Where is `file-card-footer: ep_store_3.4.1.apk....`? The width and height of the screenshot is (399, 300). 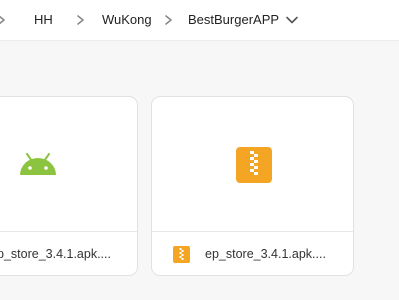 file-card-footer: ep_store_3.4.1.apk.... is located at coordinates (252, 253).